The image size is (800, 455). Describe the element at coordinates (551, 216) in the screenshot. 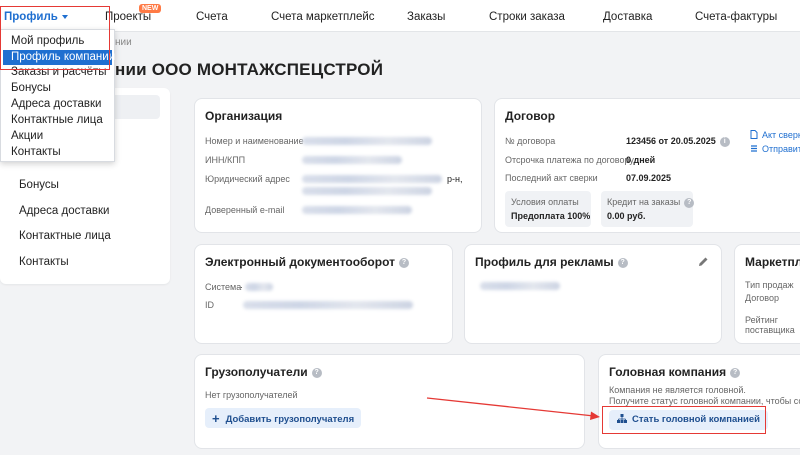

I see `payment-terms-value: Предоплата 100%` at that location.